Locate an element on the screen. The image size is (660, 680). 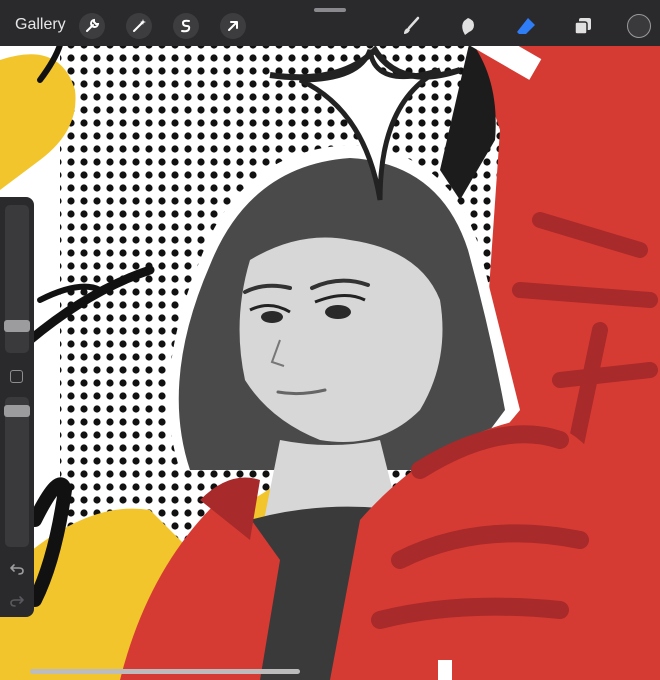
smudge-icon is located at coordinates (468, 26).